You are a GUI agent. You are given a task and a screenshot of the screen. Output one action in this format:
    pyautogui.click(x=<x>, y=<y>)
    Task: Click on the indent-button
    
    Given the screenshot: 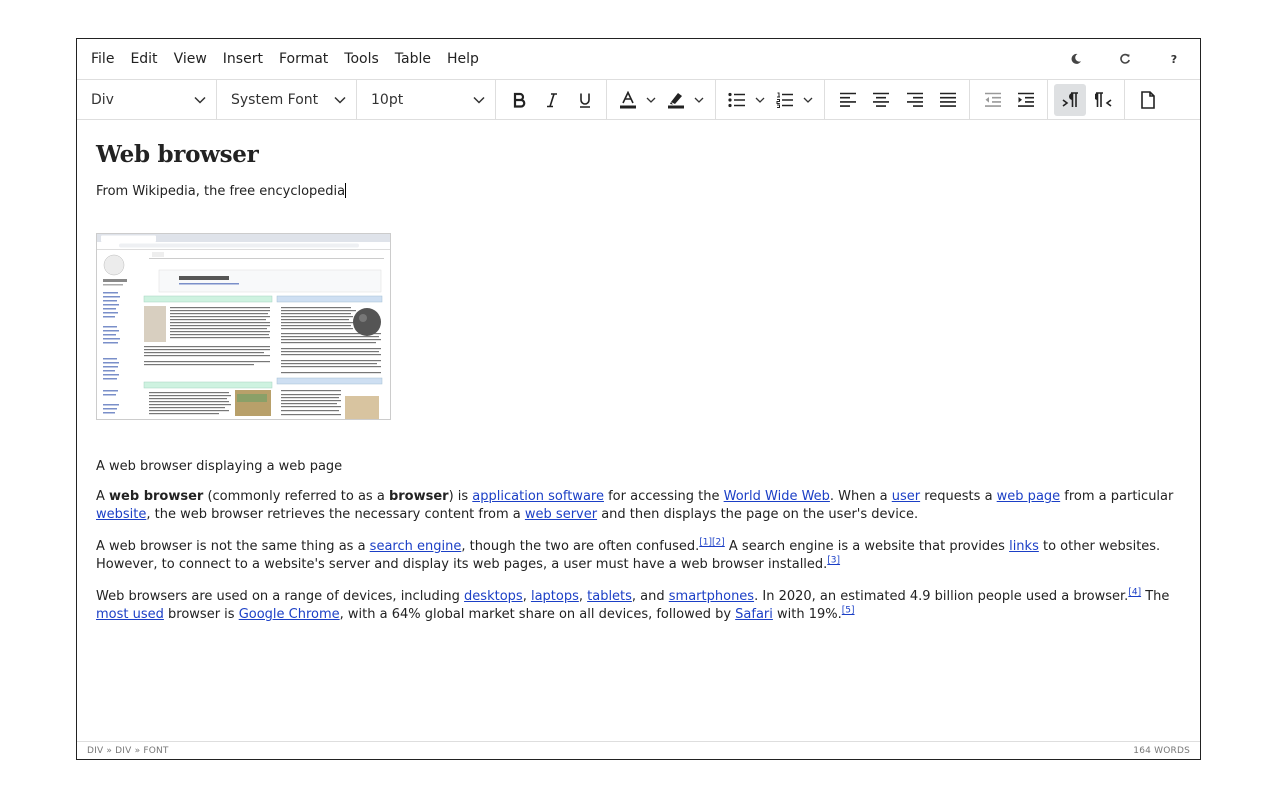 What is the action you would take?
    pyautogui.click(x=1027, y=100)
    